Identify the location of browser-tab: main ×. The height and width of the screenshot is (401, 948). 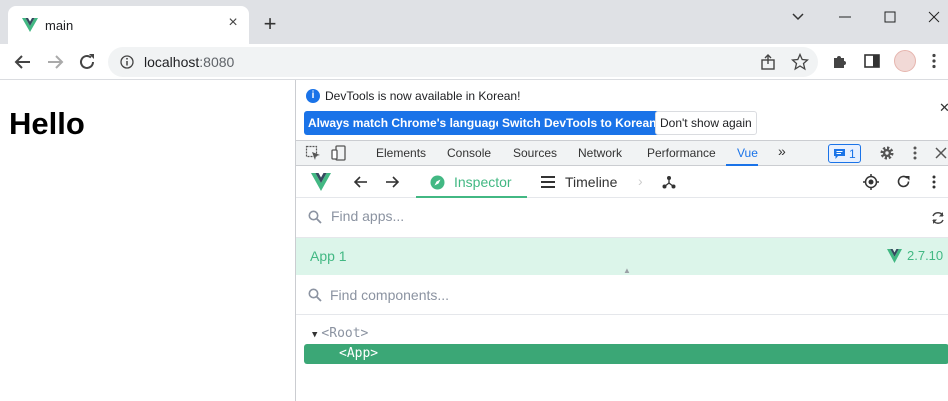
(128, 25).